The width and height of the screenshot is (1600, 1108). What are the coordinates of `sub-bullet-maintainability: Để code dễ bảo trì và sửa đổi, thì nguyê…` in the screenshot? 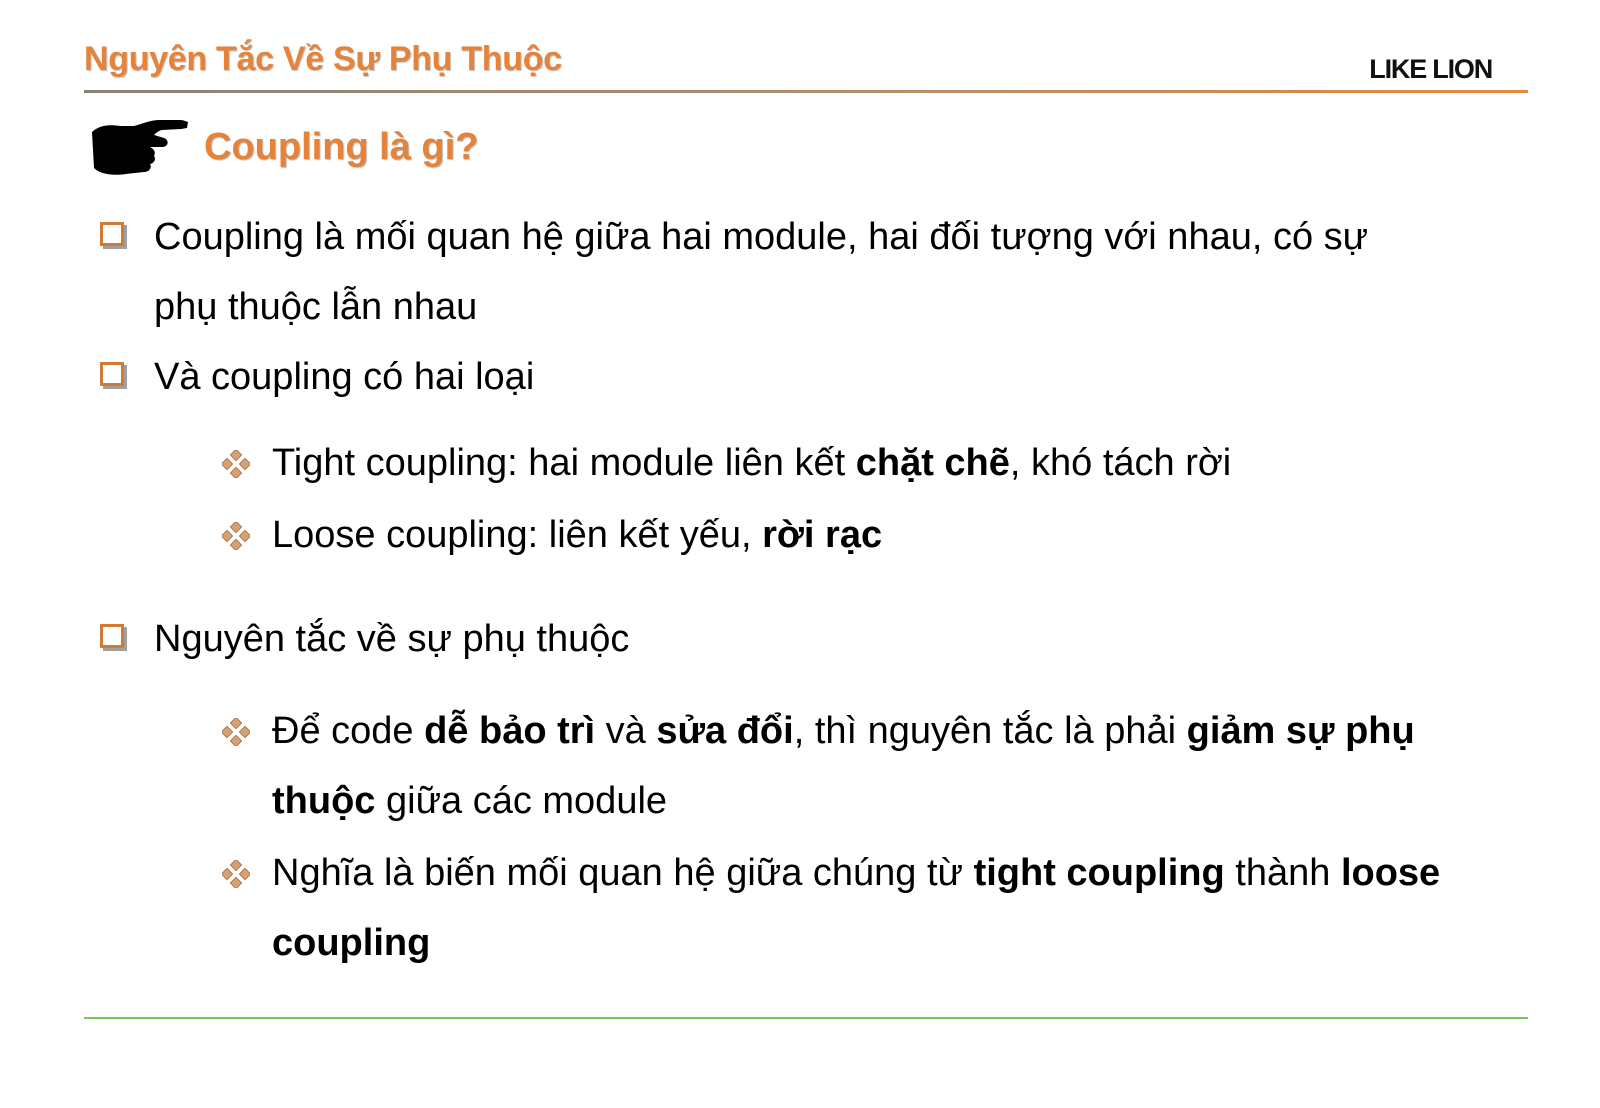 It's located at (862, 766).